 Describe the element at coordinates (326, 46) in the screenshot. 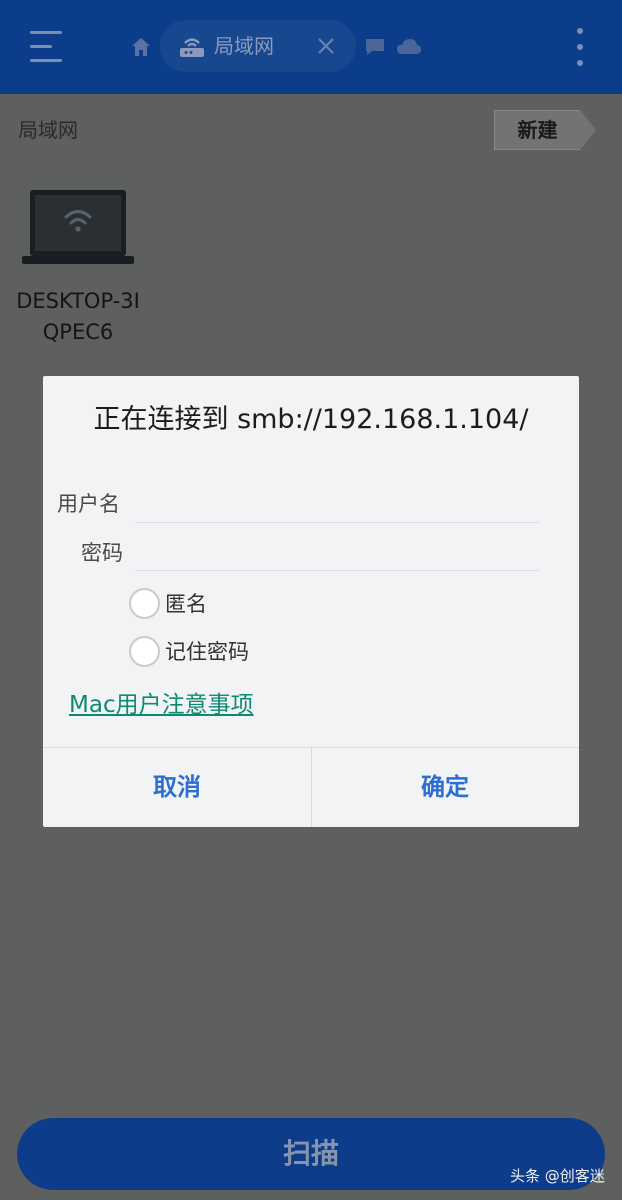

I see `close-icon` at that location.